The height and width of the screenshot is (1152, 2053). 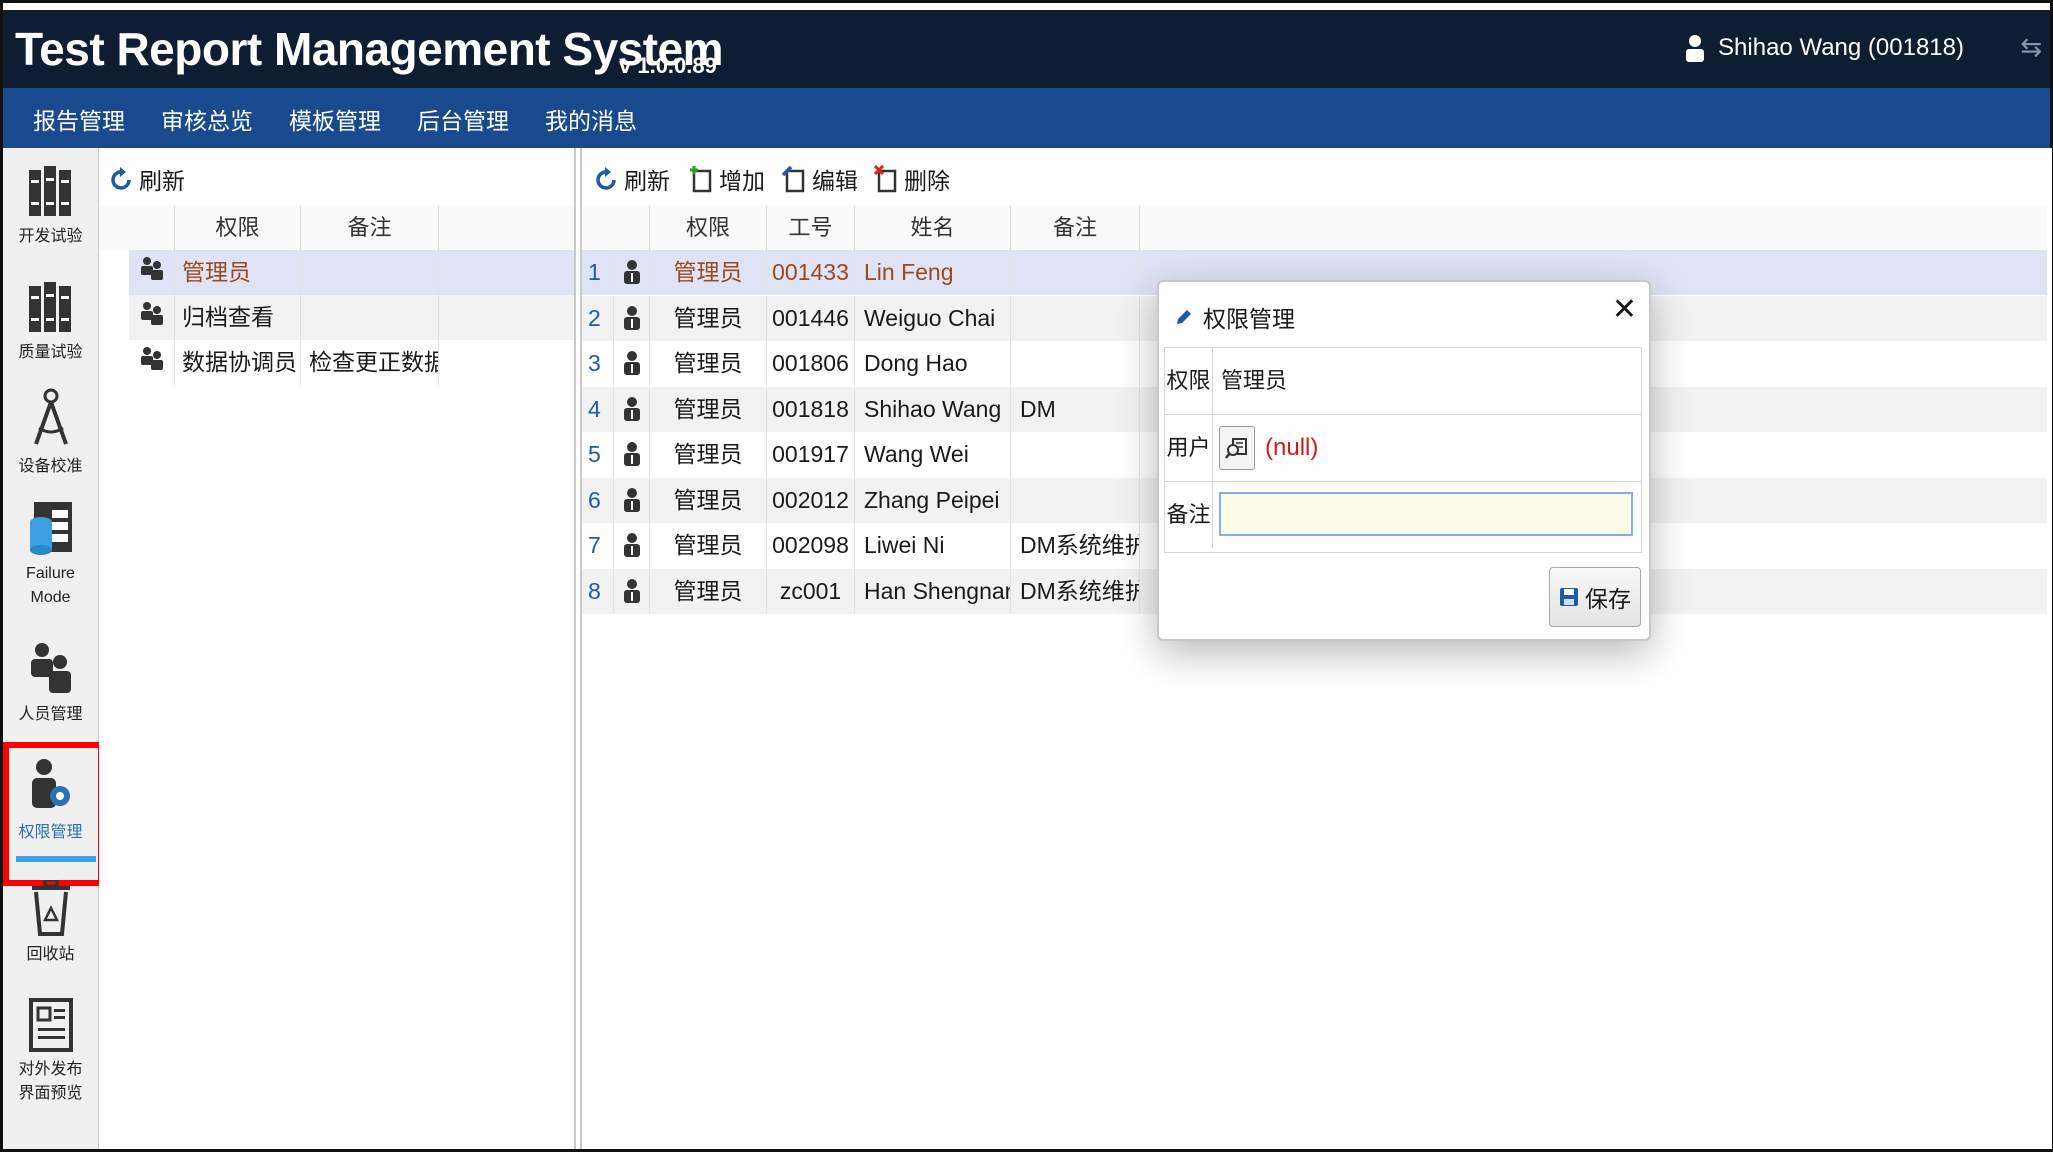 I want to click on nav-item-equipment-calibration: 设备校准, so click(x=50, y=432).